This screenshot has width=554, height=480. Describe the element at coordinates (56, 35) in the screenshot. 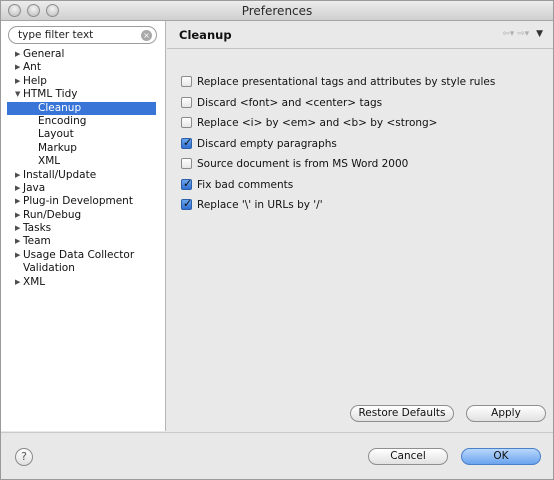

I see `filter-search-text: type filter text` at that location.